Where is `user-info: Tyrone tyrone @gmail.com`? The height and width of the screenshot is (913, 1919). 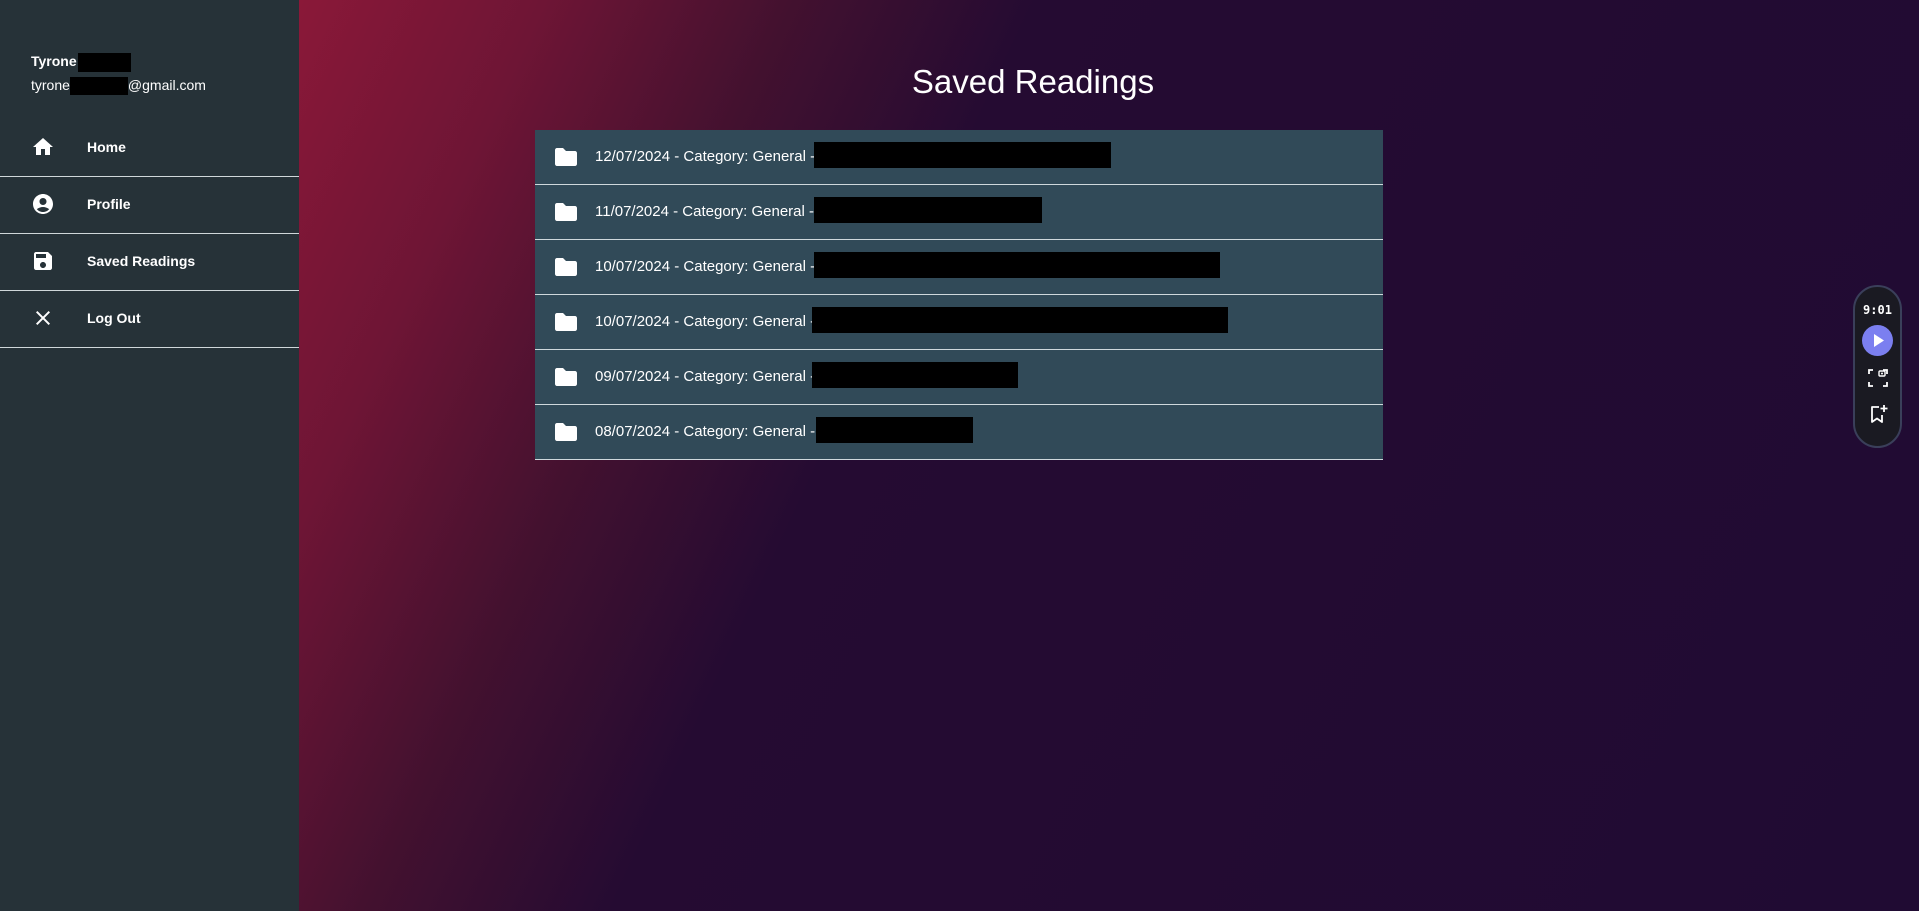 user-info: Tyrone tyrone @gmail.com is located at coordinates (118, 73).